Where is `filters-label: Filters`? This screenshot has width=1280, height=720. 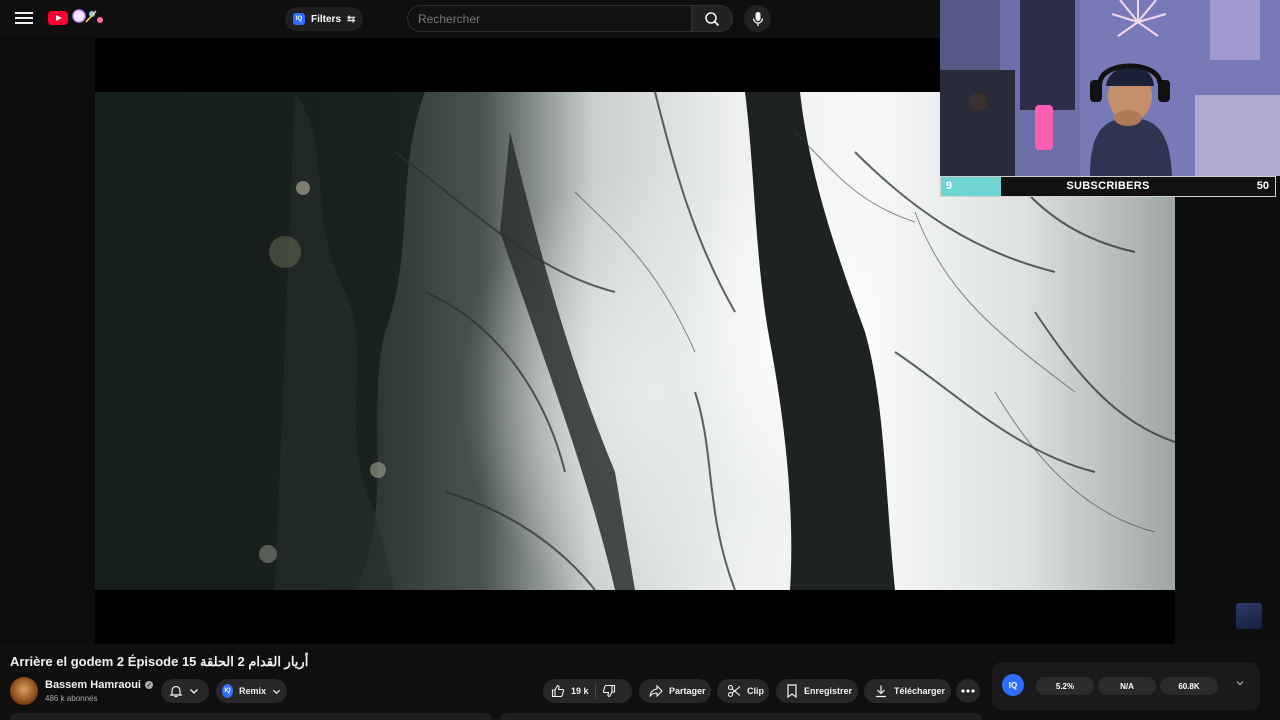 filters-label: Filters is located at coordinates (326, 19).